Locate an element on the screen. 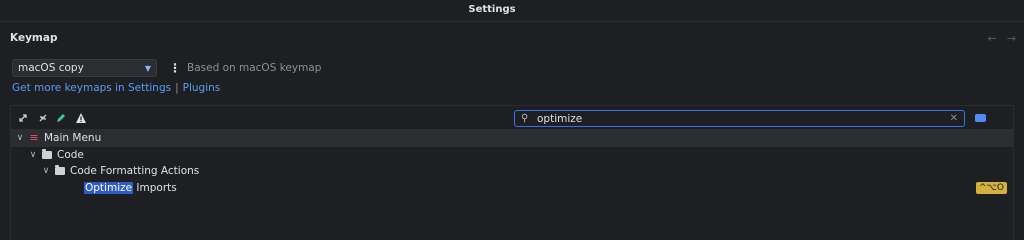 Image resolution: width=1024 pixels, height=240 pixels. chevron-down-icon: ▼ is located at coordinates (147, 68).